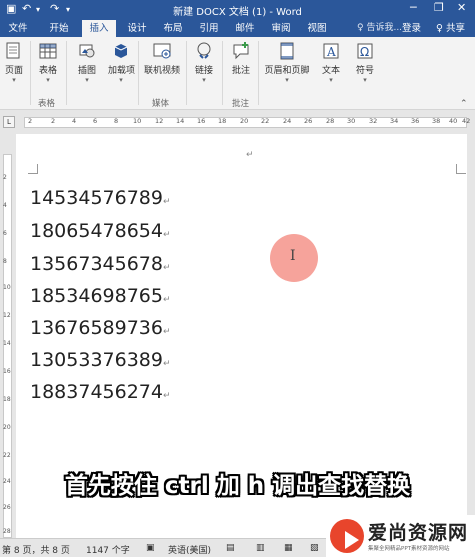  Describe the element at coordinates (7, 399) in the screenshot. I see `vruler-number: 18` at that location.